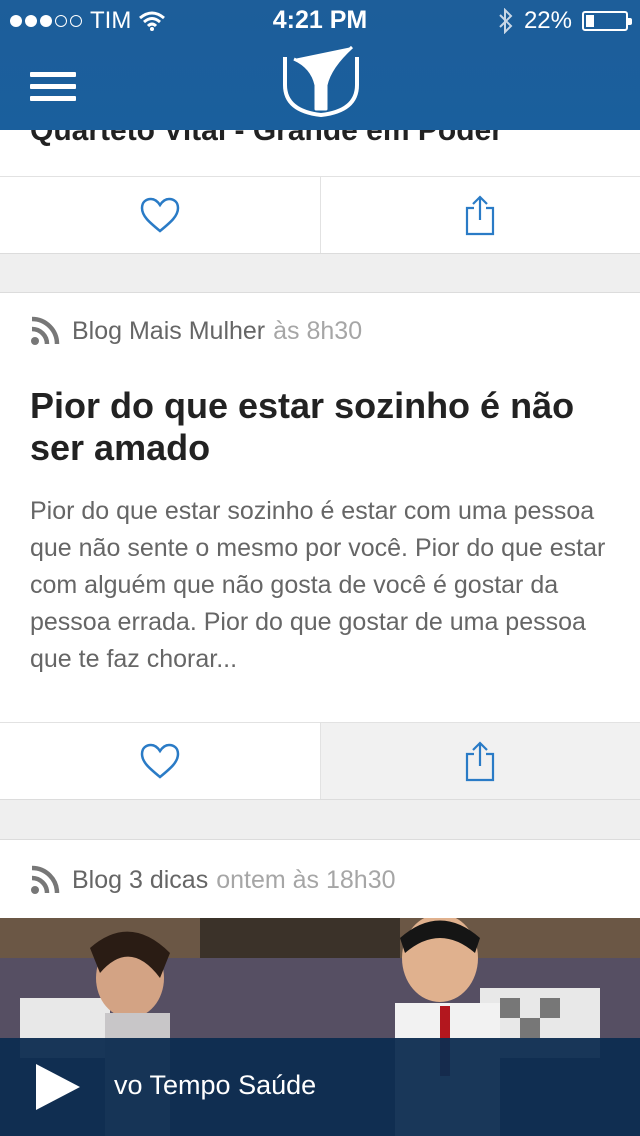  Describe the element at coordinates (547, 20) in the screenshot. I see `battery-percent: 22%` at that location.